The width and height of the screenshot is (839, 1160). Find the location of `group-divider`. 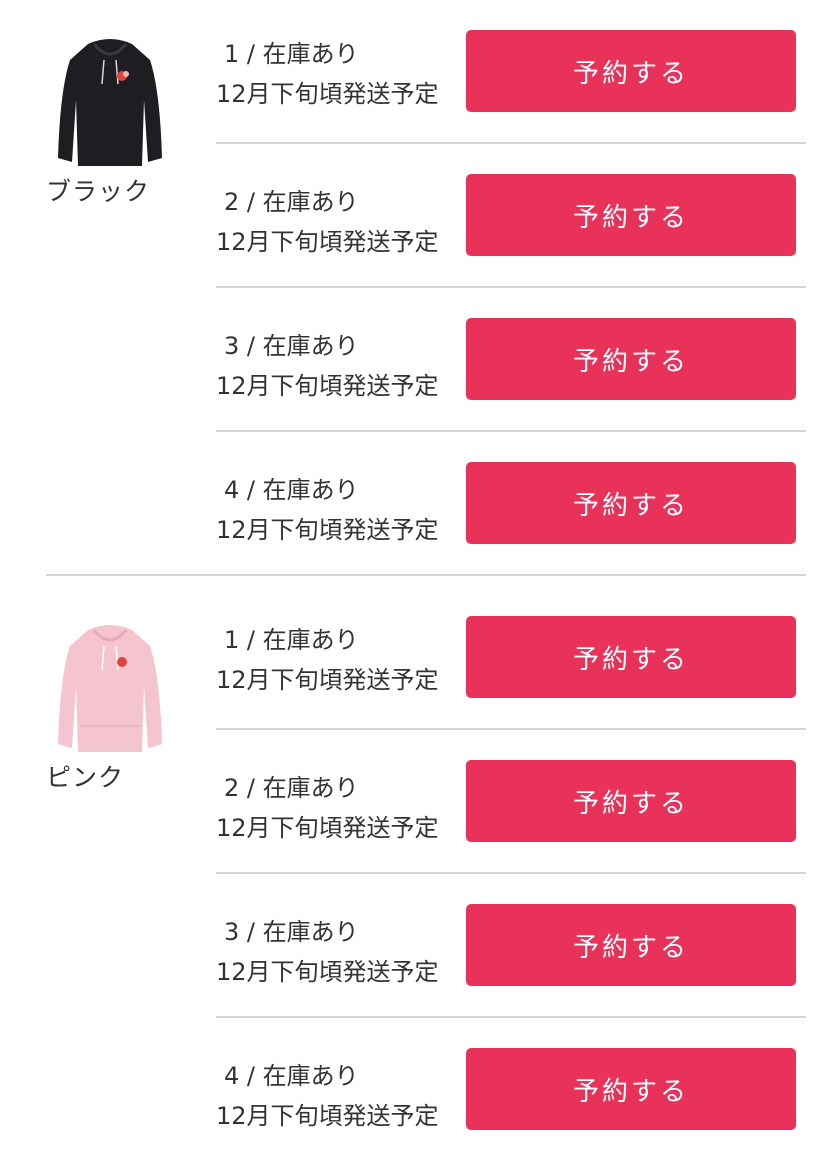

group-divider is located at coordinates (426, 575).